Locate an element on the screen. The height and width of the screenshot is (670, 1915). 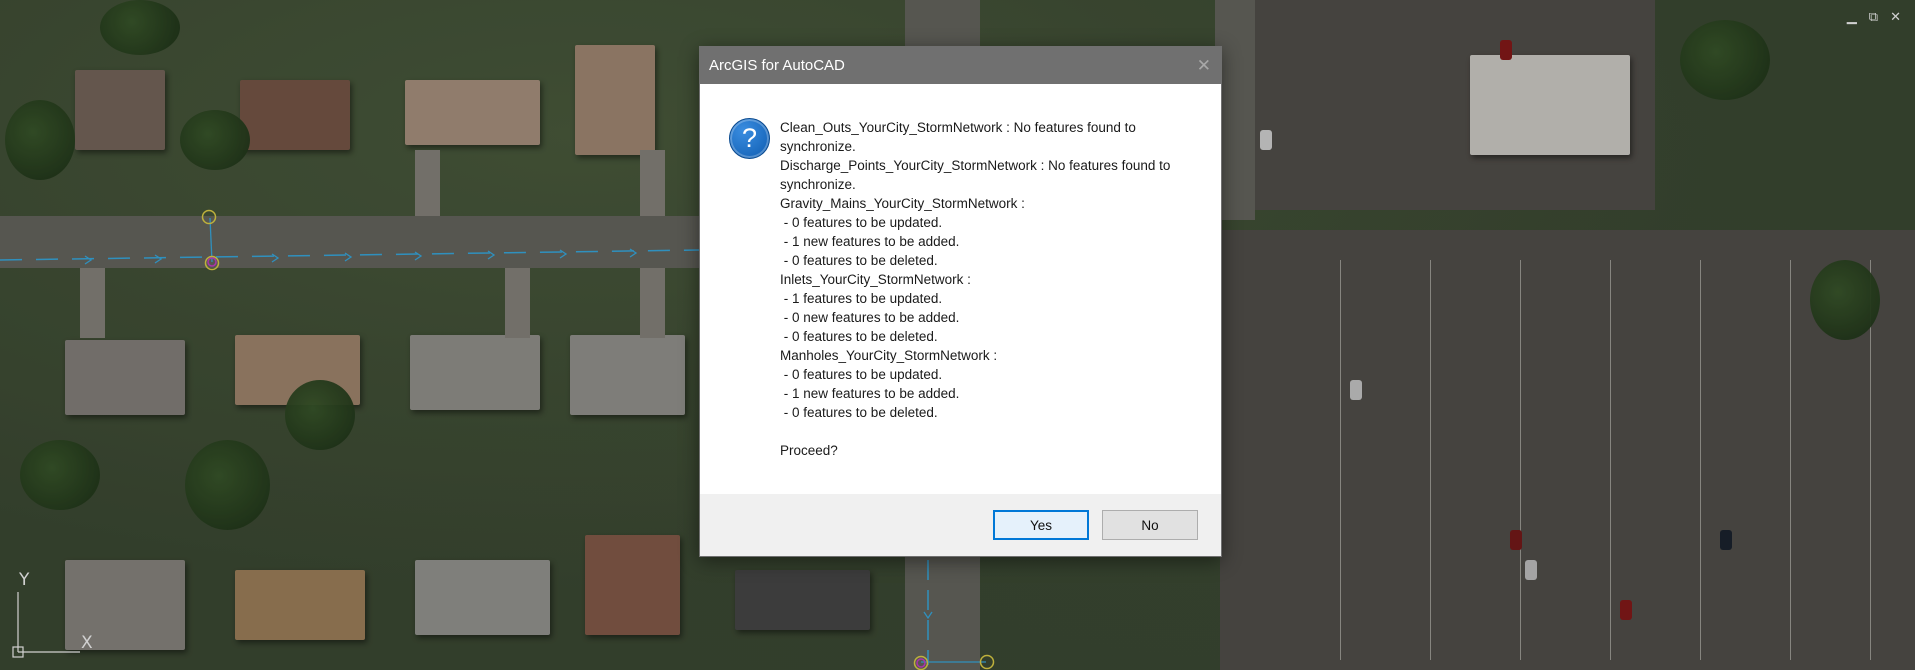
no-button: No is located at coordinates (1150, 525).